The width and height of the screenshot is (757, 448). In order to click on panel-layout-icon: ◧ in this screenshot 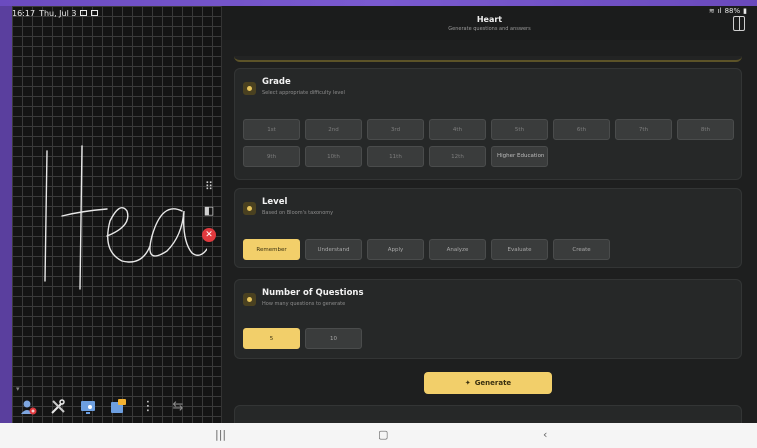, I will do `click(209, 211)`.